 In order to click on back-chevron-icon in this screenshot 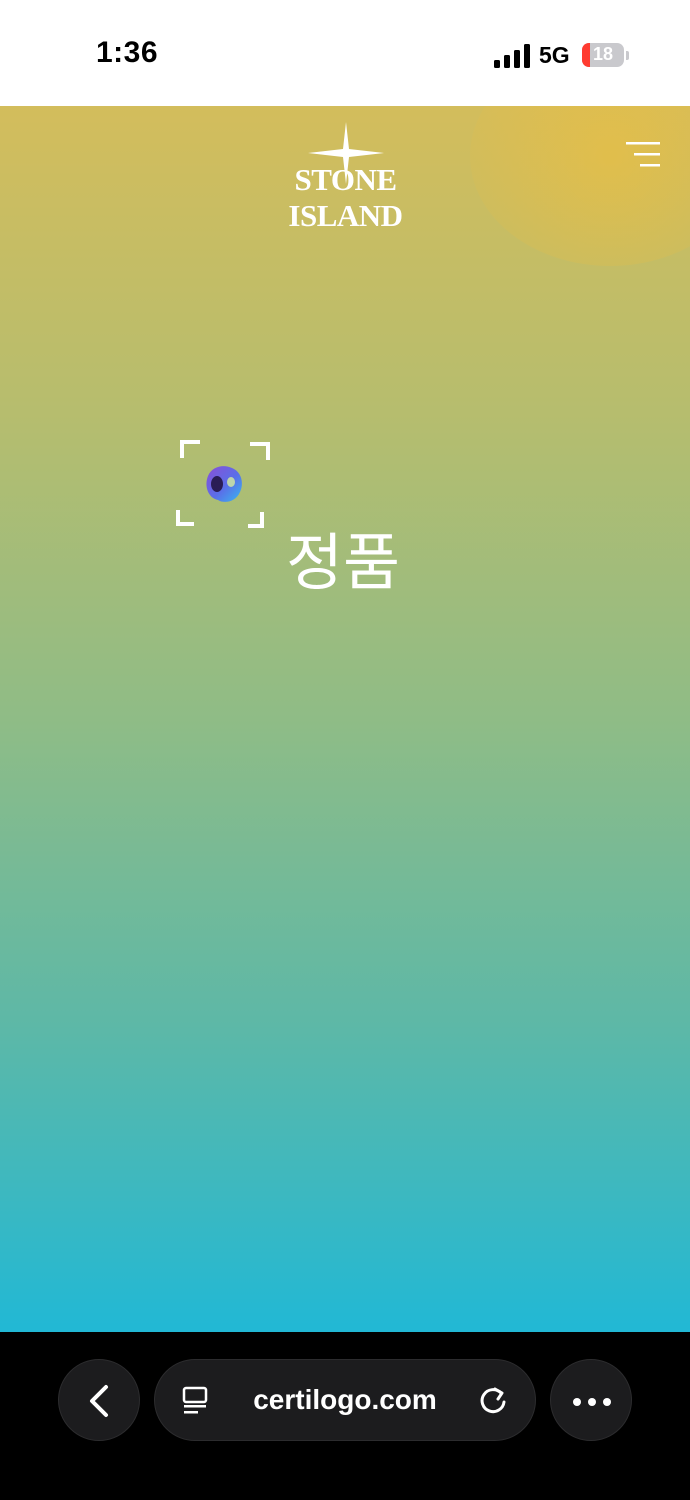, I will do `click(99, 1401)`.